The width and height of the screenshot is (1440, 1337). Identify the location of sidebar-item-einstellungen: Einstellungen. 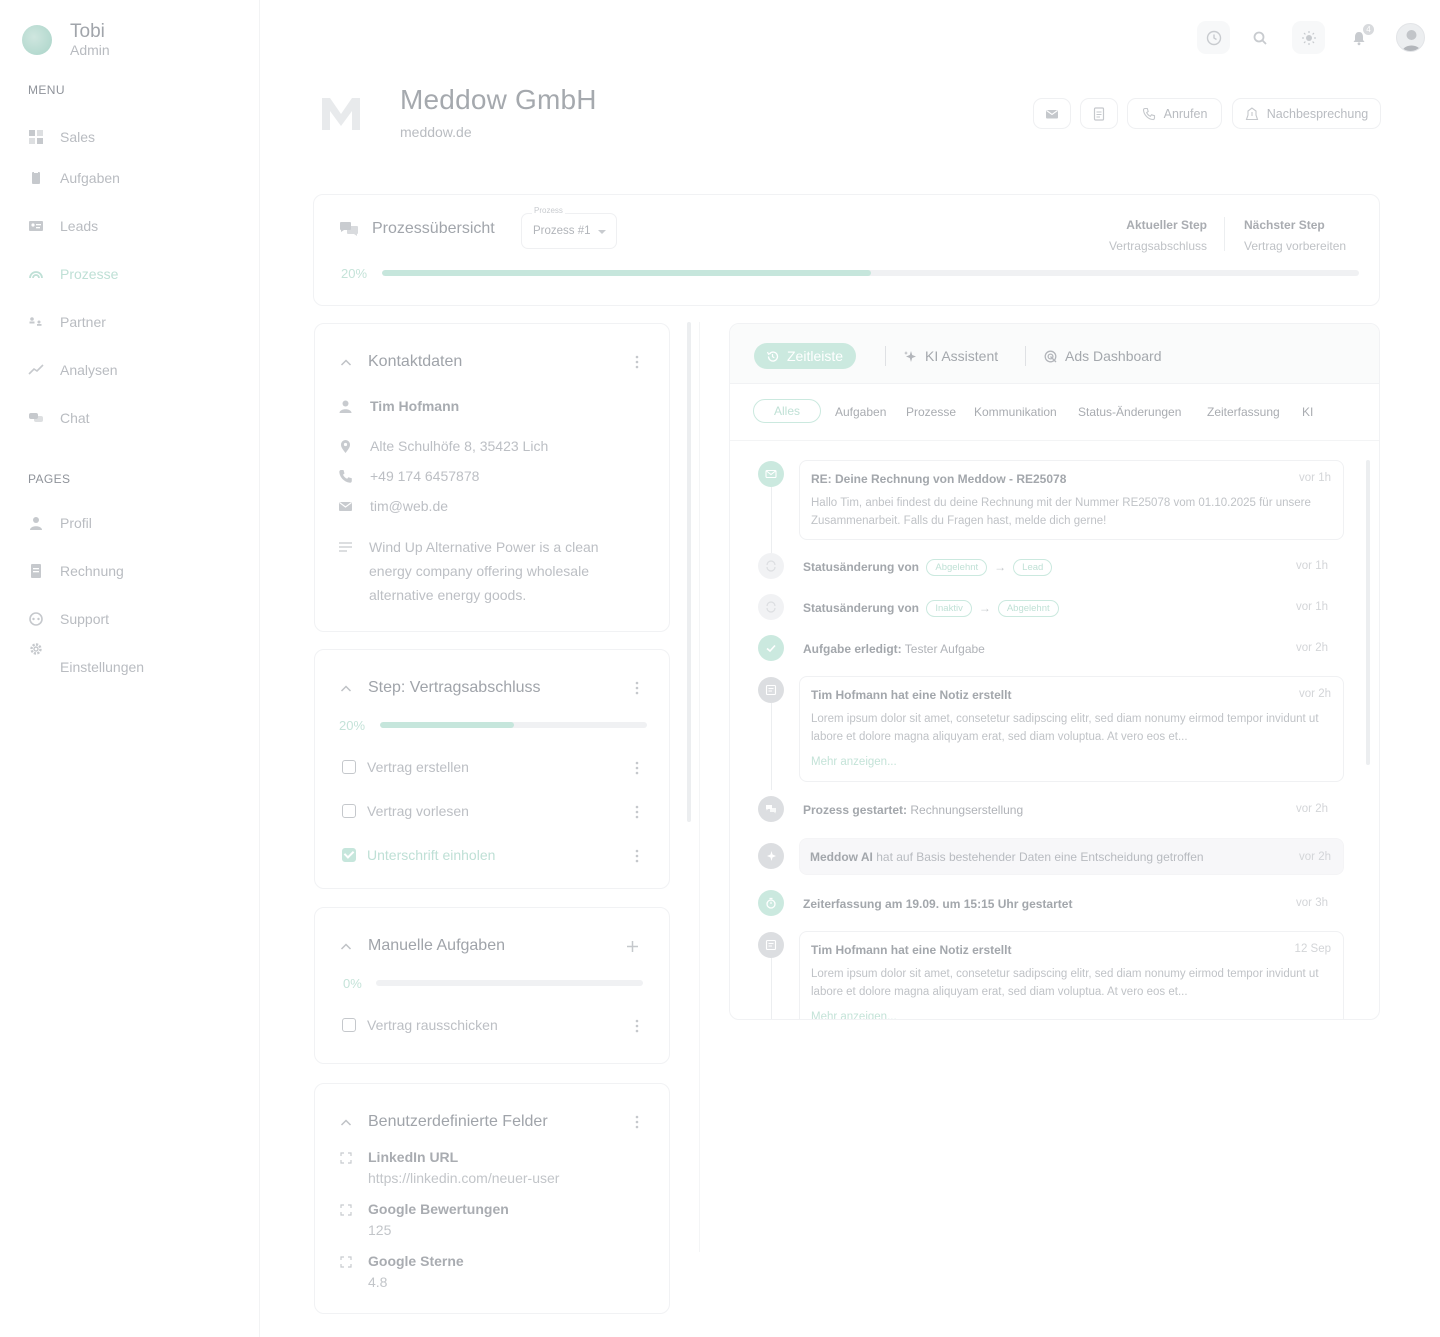
(86, 659).